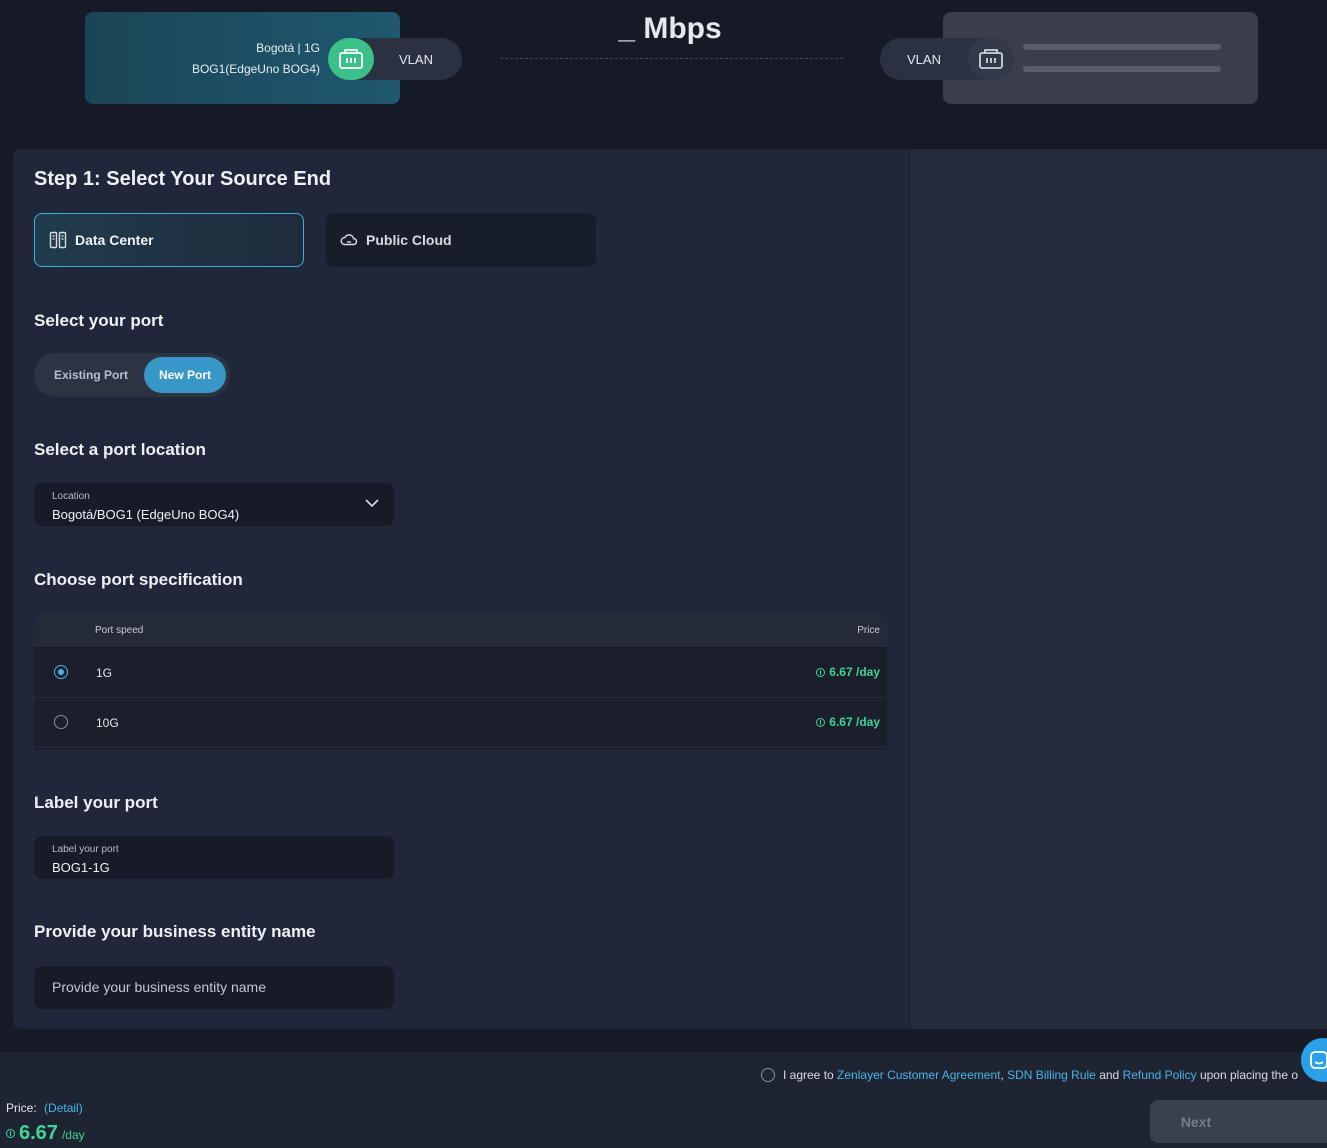 The height and width of the screenshot is (1148, 1327). What do you see at coordinates (81, 867) in the screenshot?
I see `port-label-value: BOG1-1G` at bounding box center [81, 867].